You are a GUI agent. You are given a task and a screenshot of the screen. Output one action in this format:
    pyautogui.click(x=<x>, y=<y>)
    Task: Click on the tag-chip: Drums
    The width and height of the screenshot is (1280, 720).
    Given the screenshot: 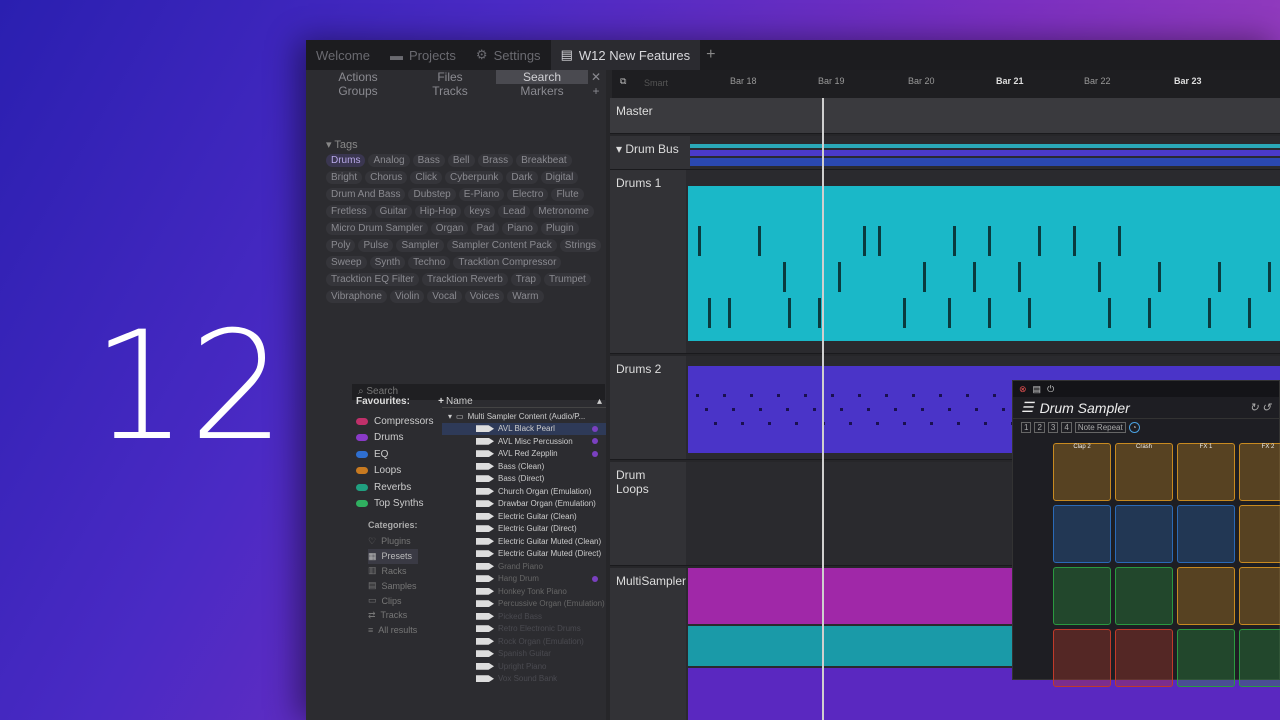 What is the action you would take?
    pyautogui.click(x=346, y=160)
    